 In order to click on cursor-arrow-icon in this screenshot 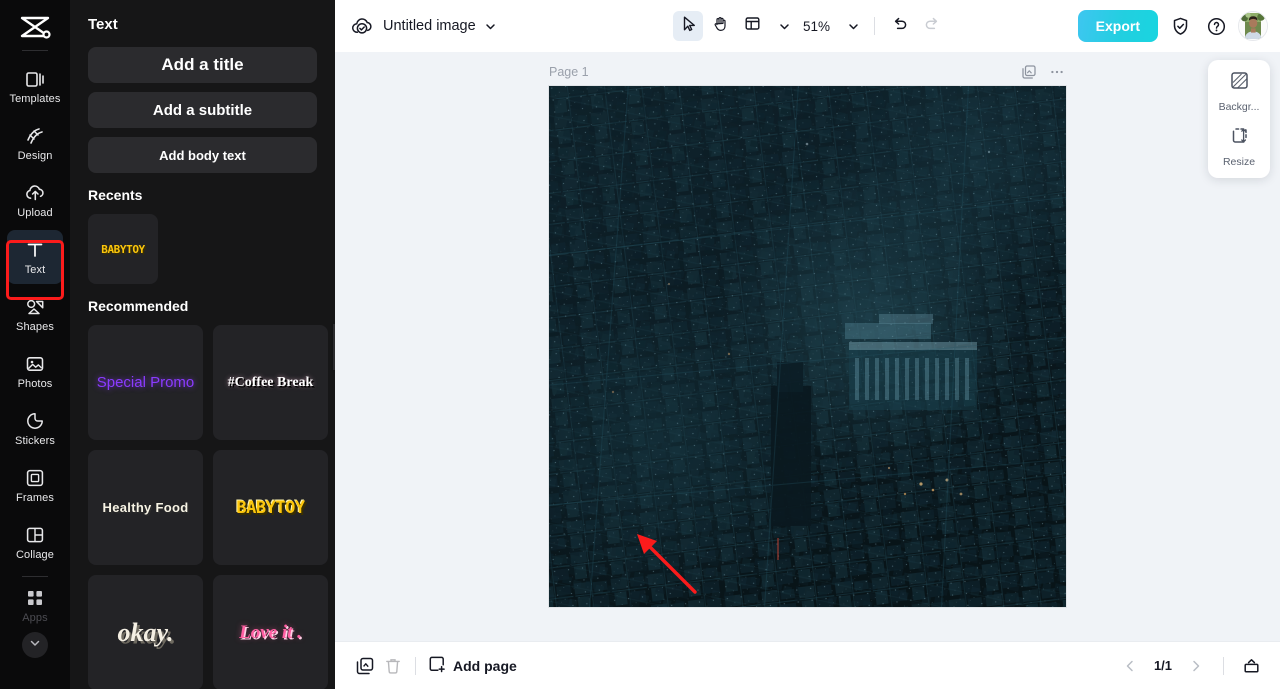, I will do `click(688, 26)`.